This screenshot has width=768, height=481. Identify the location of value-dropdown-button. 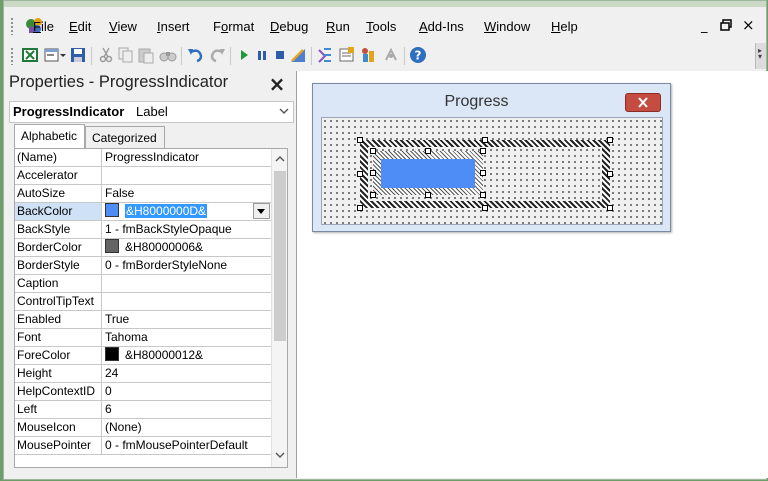
(261, 211).